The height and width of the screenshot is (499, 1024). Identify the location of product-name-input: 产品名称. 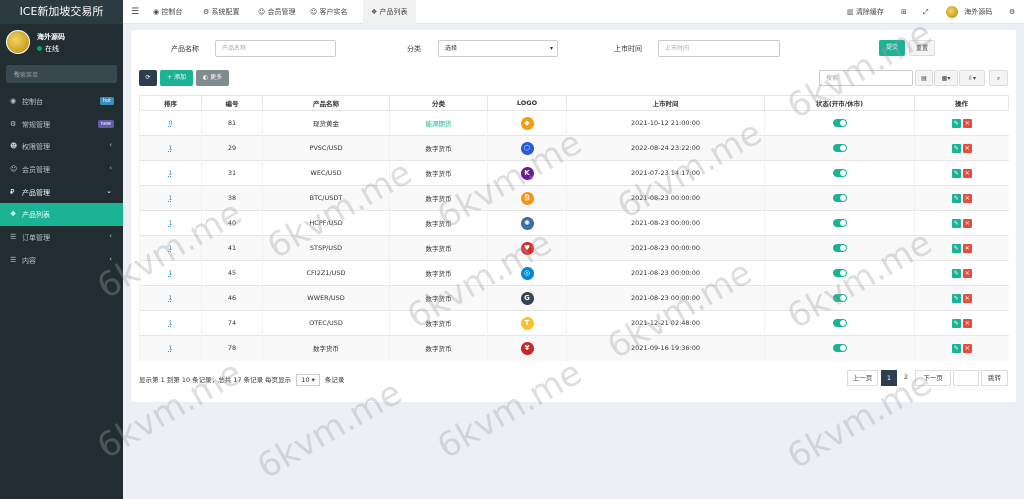
(275, 48).